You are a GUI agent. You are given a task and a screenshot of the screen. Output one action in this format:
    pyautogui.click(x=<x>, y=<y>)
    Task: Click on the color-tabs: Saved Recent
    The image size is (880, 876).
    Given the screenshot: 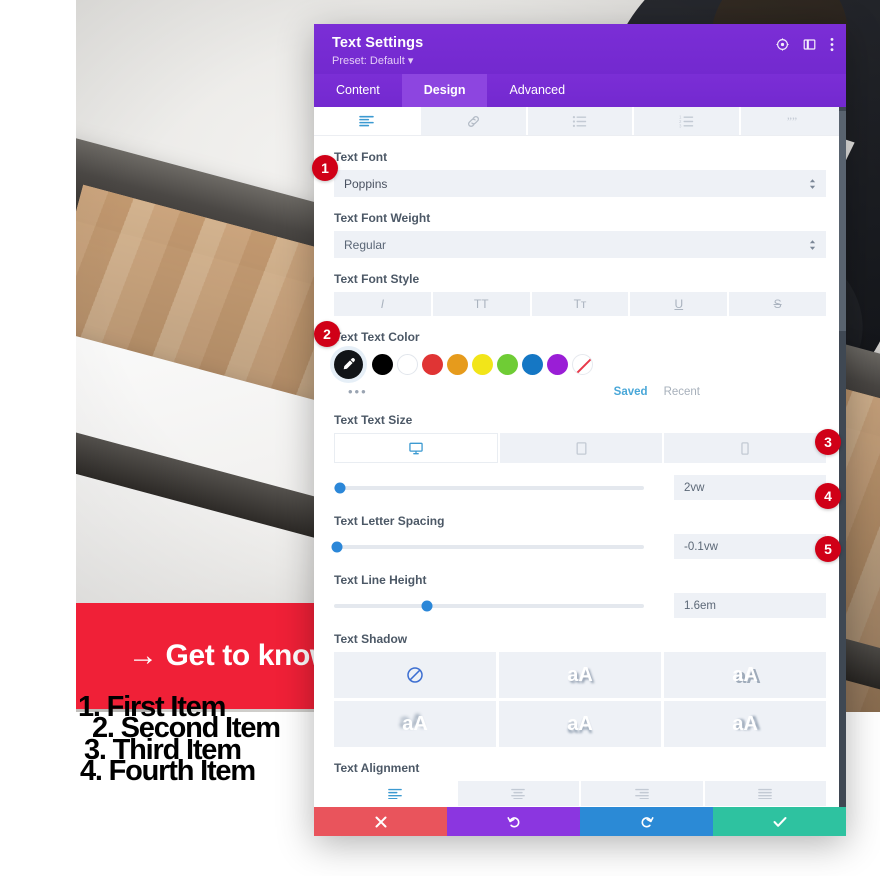 What is the action you would take?
    pyautogui.click(x=720, y=392)
    